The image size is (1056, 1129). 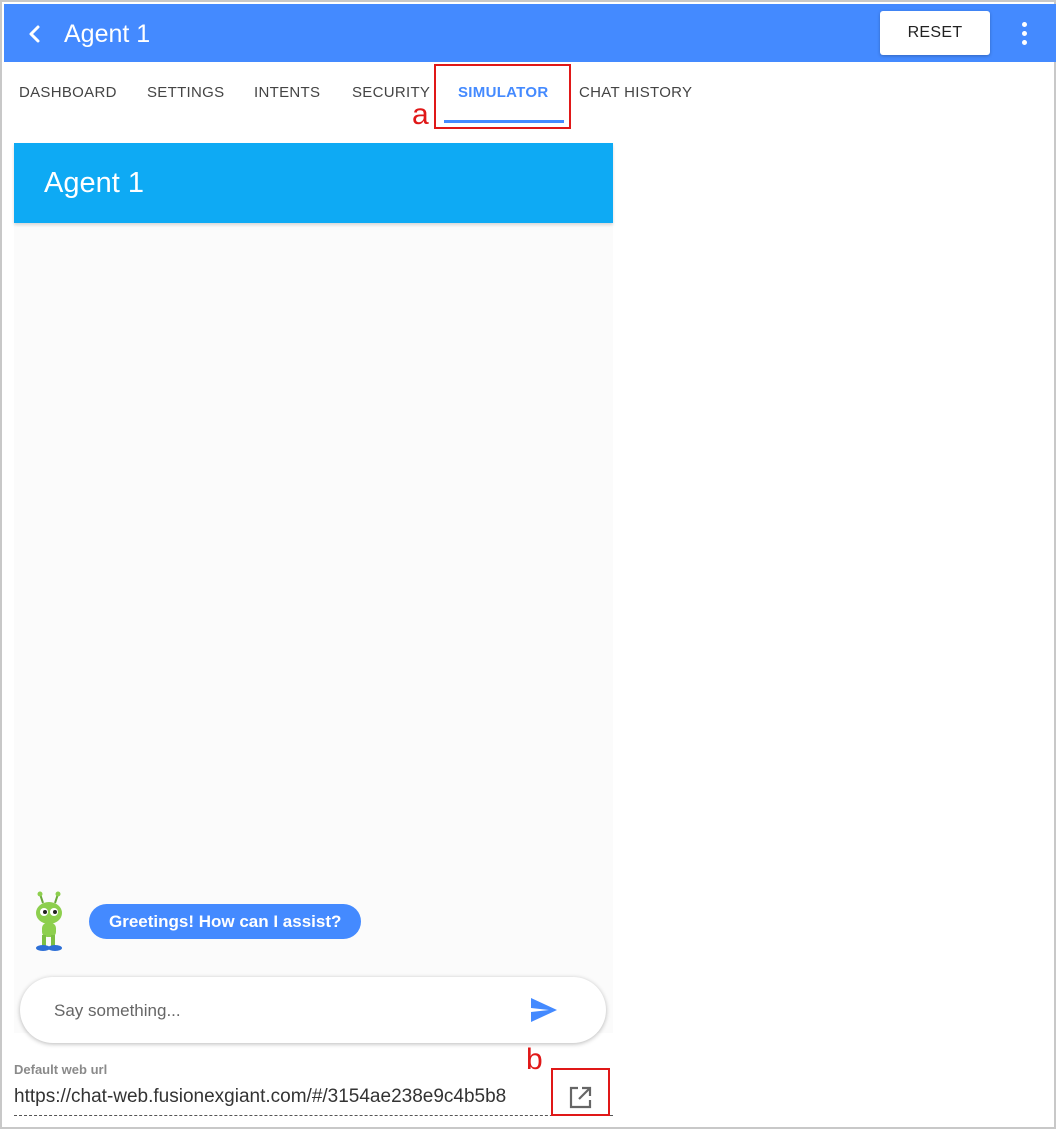 I want to click on reset-button: RESET, so click(x=935, y=33).